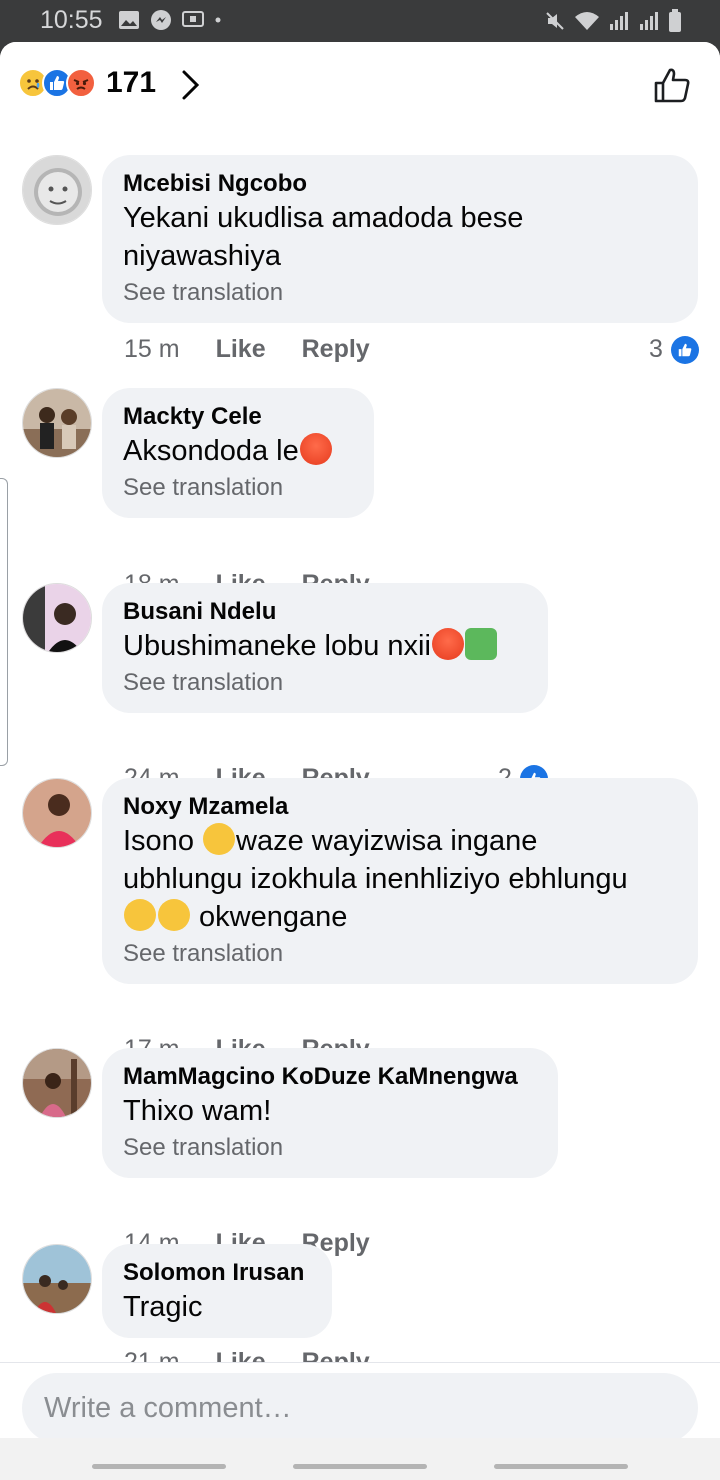 The image size is (720, 1480). I want to click on comment-text-value: okwengane, so click(269, 917).